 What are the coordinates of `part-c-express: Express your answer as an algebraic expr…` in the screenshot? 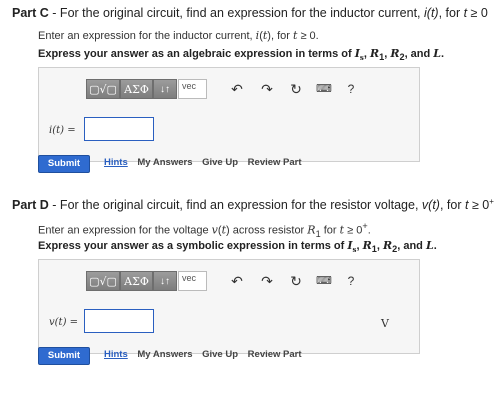 It's located at (241, 55).